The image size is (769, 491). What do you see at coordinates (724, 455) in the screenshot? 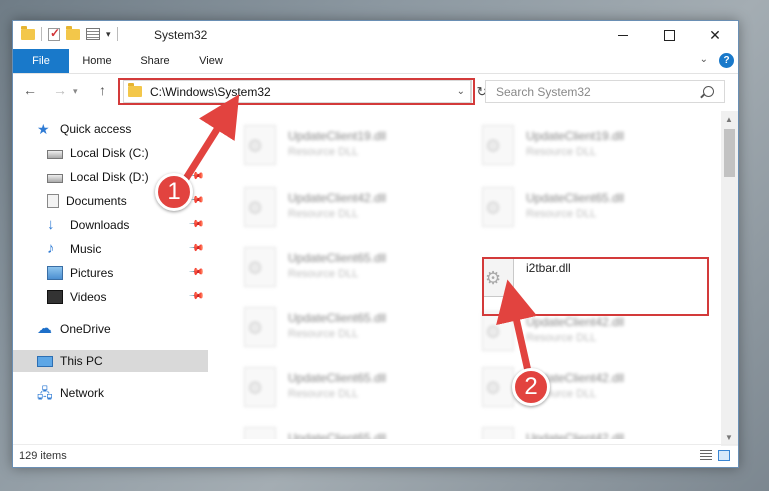
I see `large-icons-view-icon` at bounding box center [724, 455].